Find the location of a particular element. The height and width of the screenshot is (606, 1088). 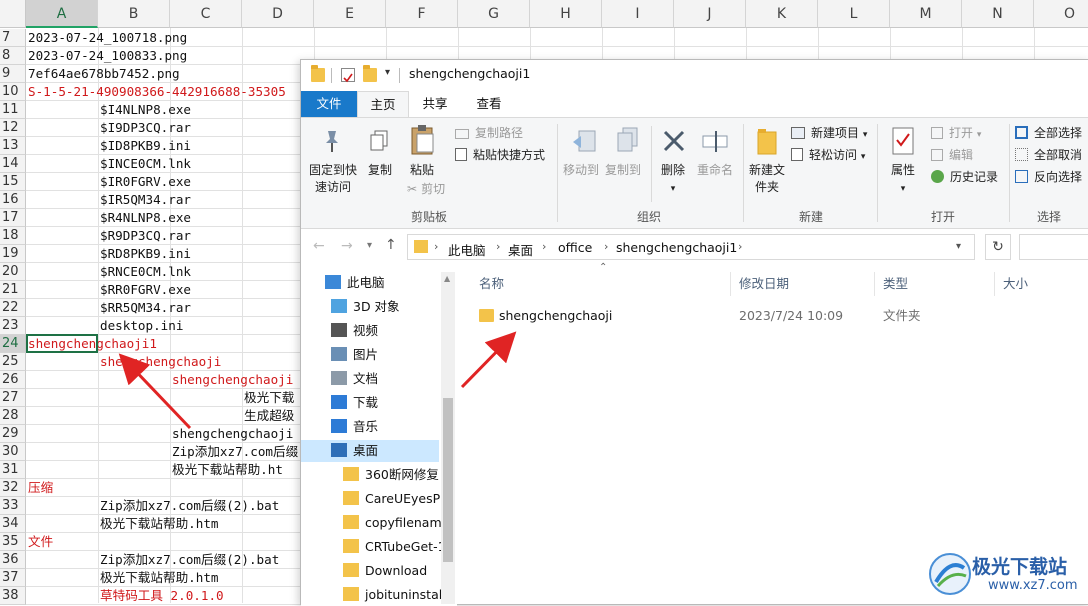

watermark-logo: 极光下载站 www.xz7.com is located at coordinates (1008, 574).